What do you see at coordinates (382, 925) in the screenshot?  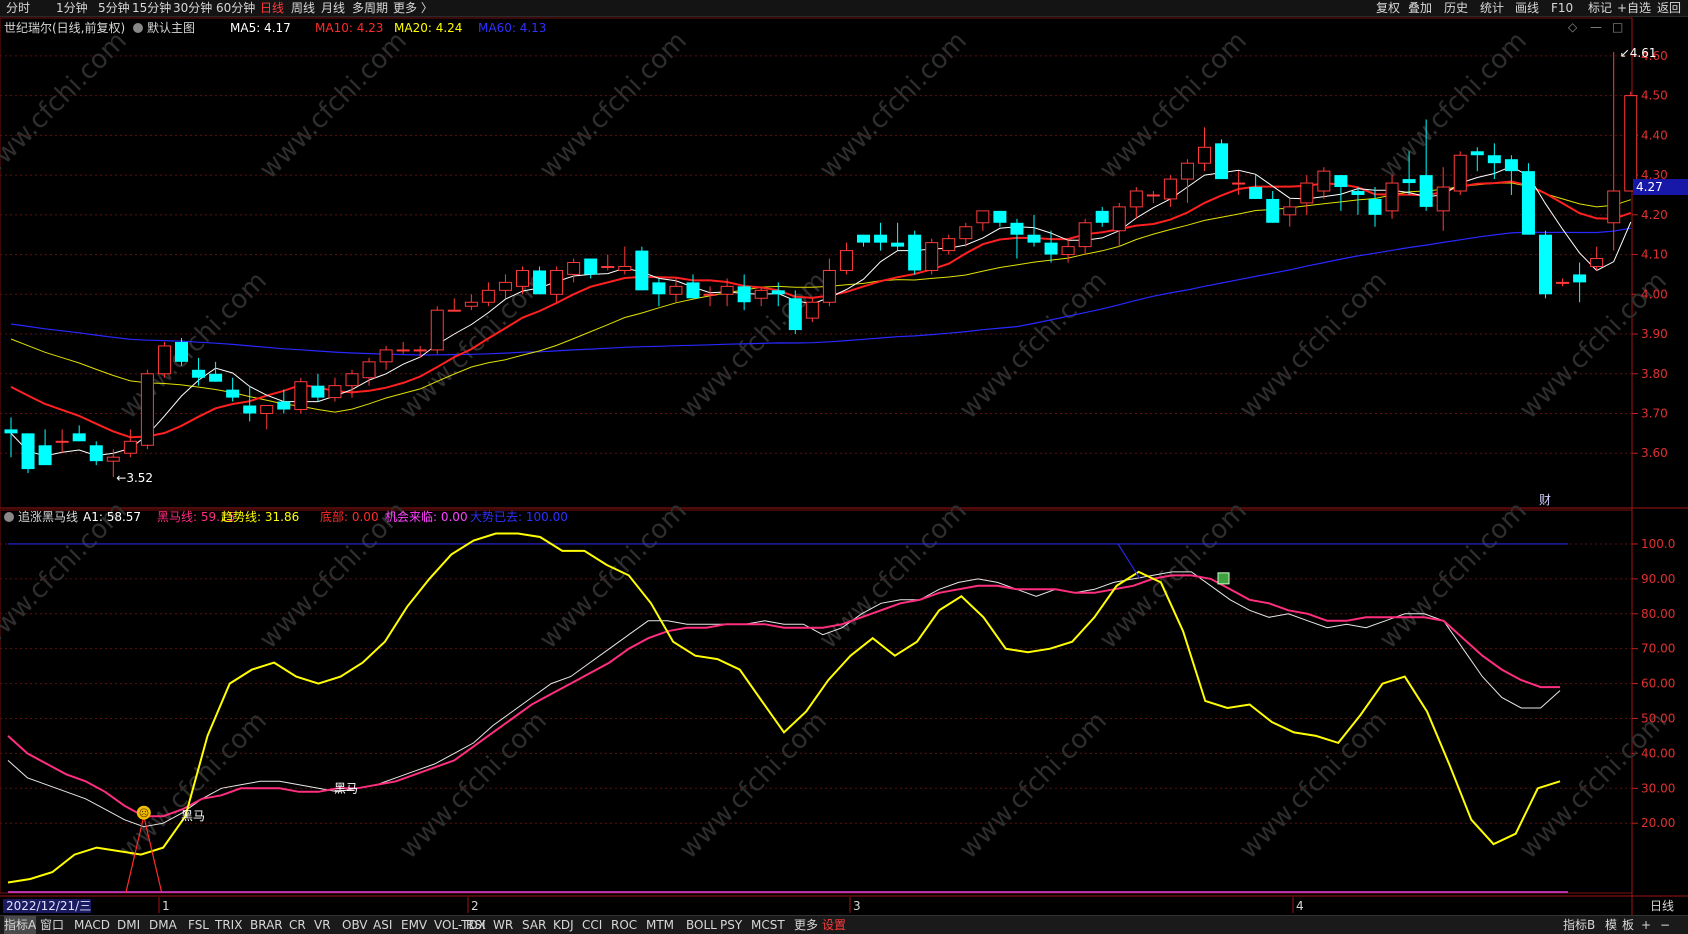 I see `indicator-tab-11: ASI` at bounding box center [382, 925].